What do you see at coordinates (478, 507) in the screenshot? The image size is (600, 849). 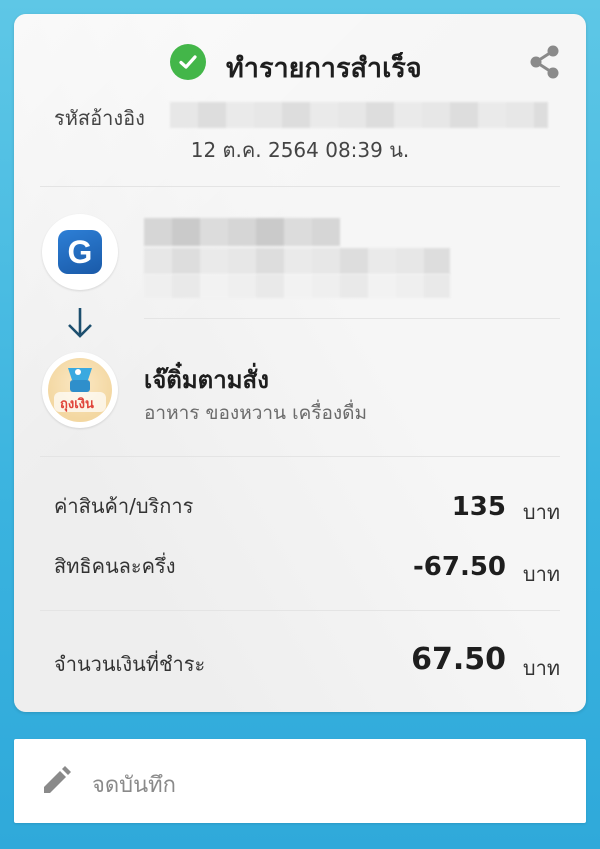 I see `product-price-value: 135` at bounding box center [478, 507].